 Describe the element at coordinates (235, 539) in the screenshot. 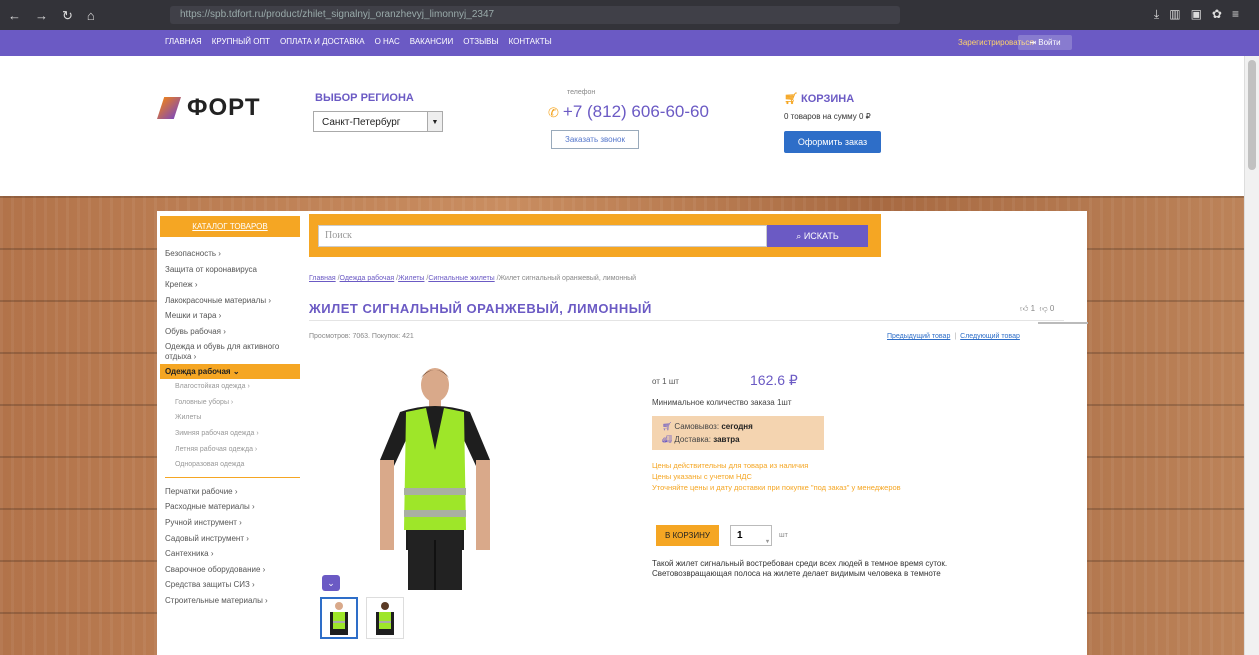

I see `sidebar-item: Садовый инструмент ›` at that location.